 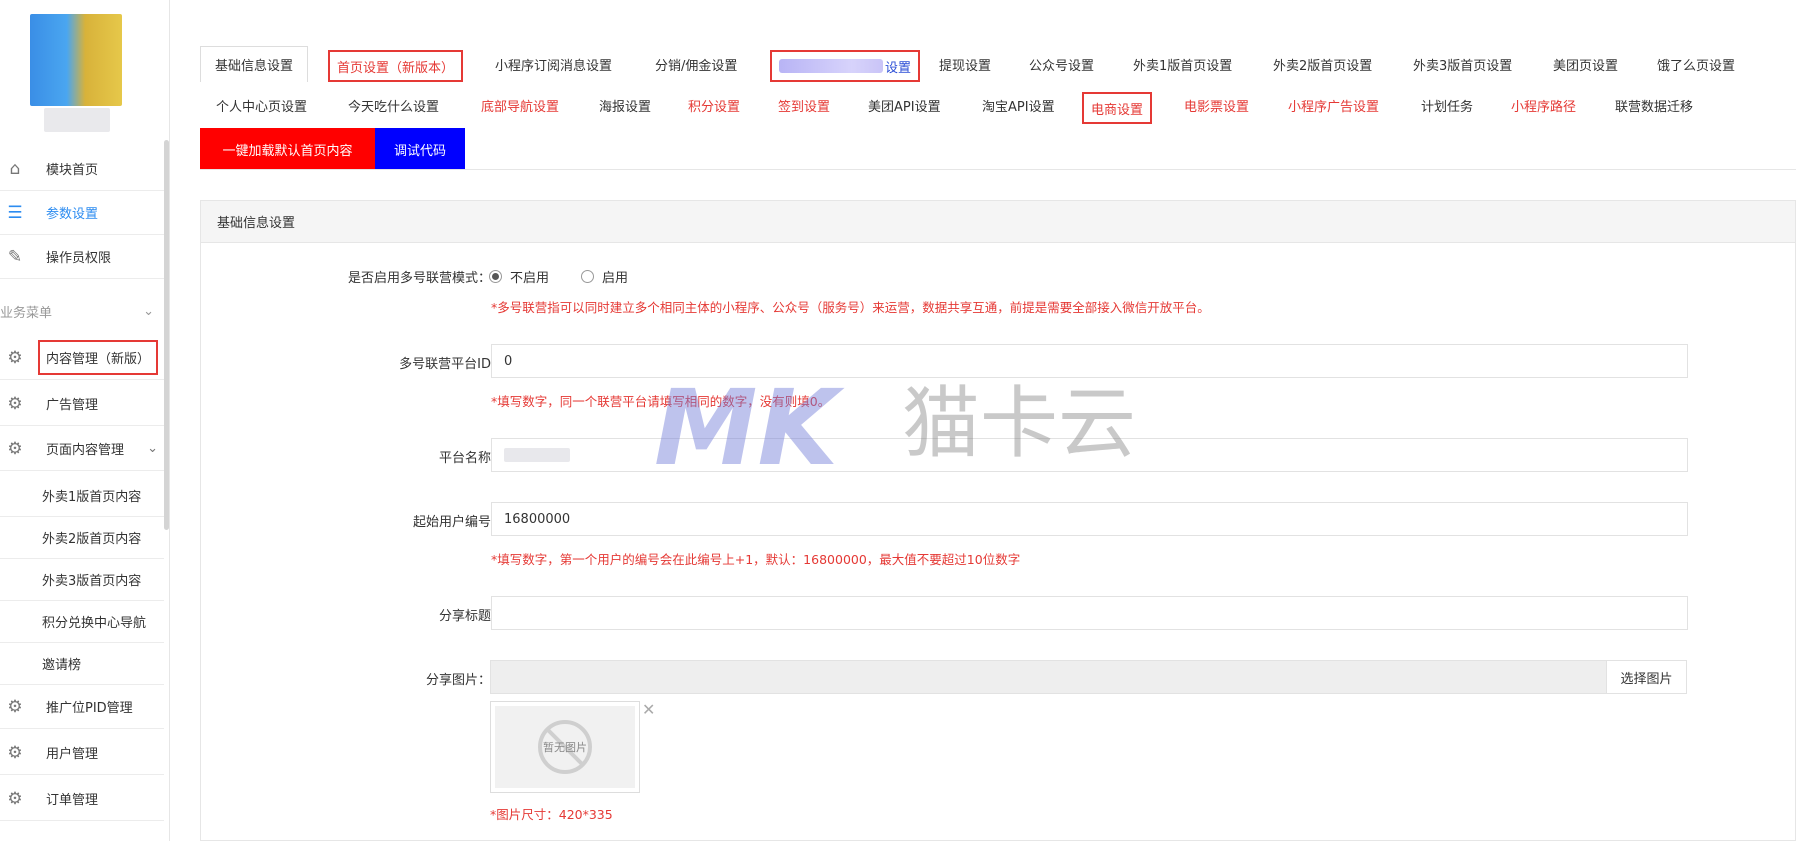 What do you see at coordinates (82, 213) in the screenshot?
I see `sidebar-item-params: ☰ 参数设置` at bounding box center [82, 213].